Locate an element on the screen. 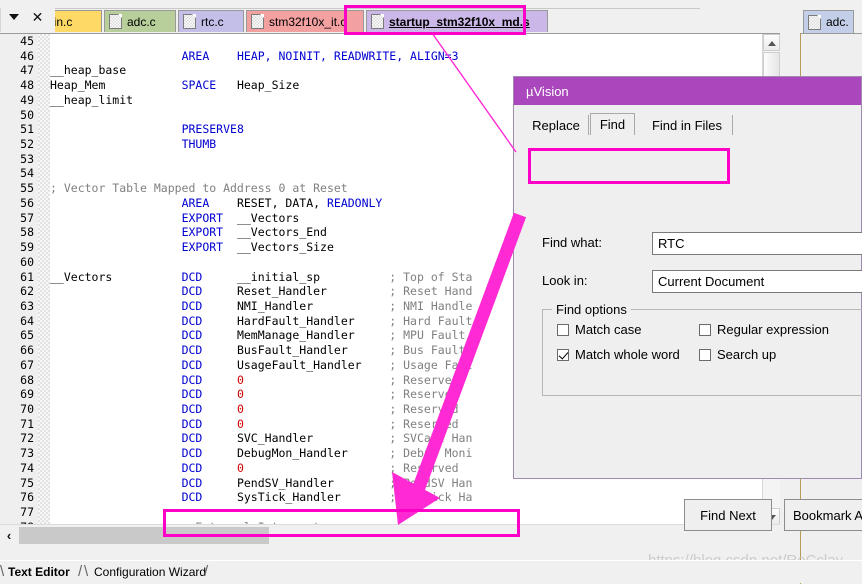  checkbox-regular-expression: Regular expression is located at coordinates (764, 329).